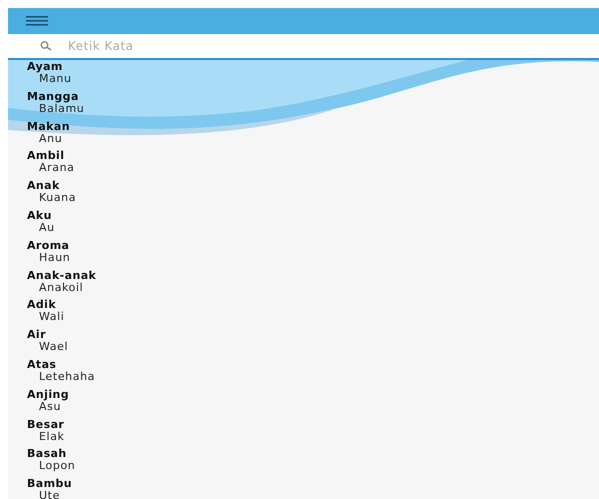 The width and height of the screenshot is (599, 499). What do you see at coordinates (43, 186) in the screenshot?
I see `word-text: Anak` at bounding box center [43, 186].